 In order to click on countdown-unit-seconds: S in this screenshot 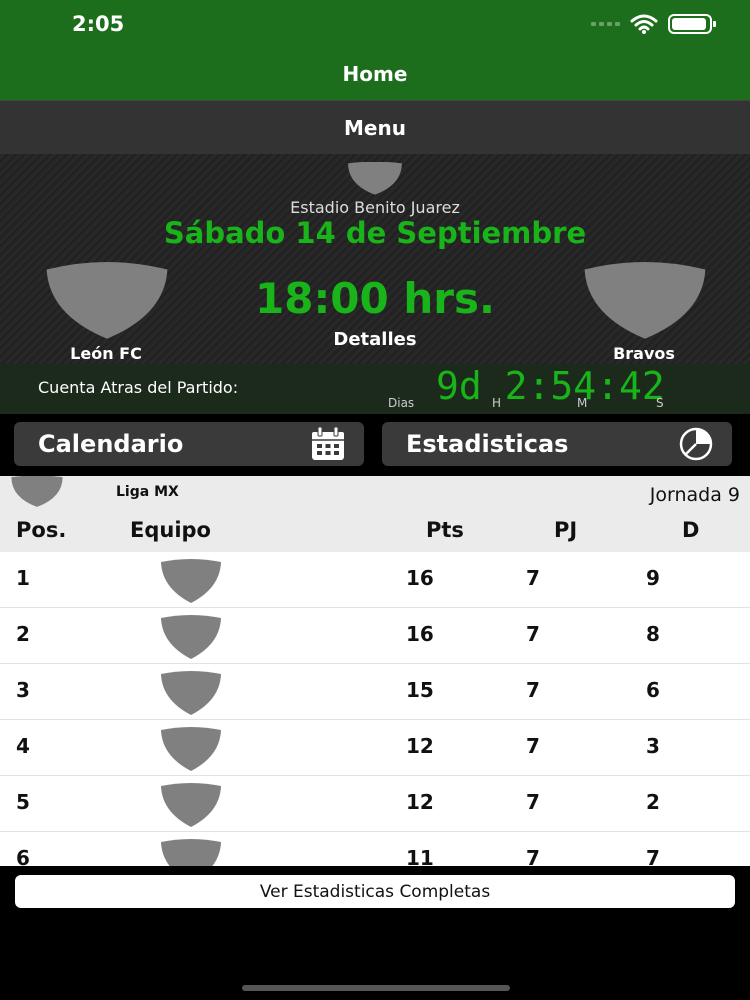, I will do `click(660, 403)`.